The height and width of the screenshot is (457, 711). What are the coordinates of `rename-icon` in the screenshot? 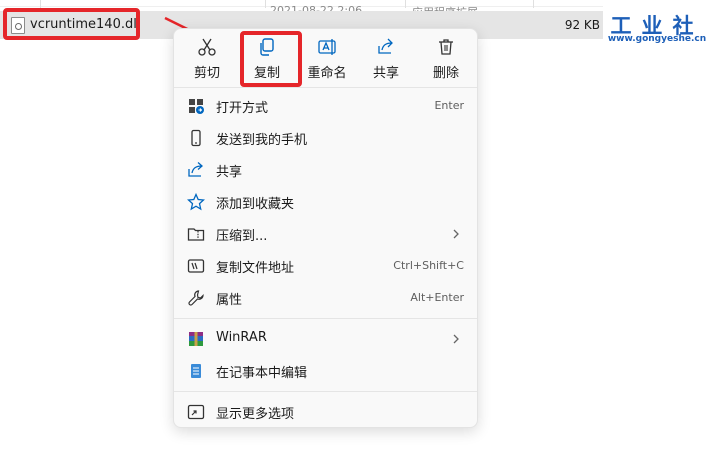 It's located at (327, 47).